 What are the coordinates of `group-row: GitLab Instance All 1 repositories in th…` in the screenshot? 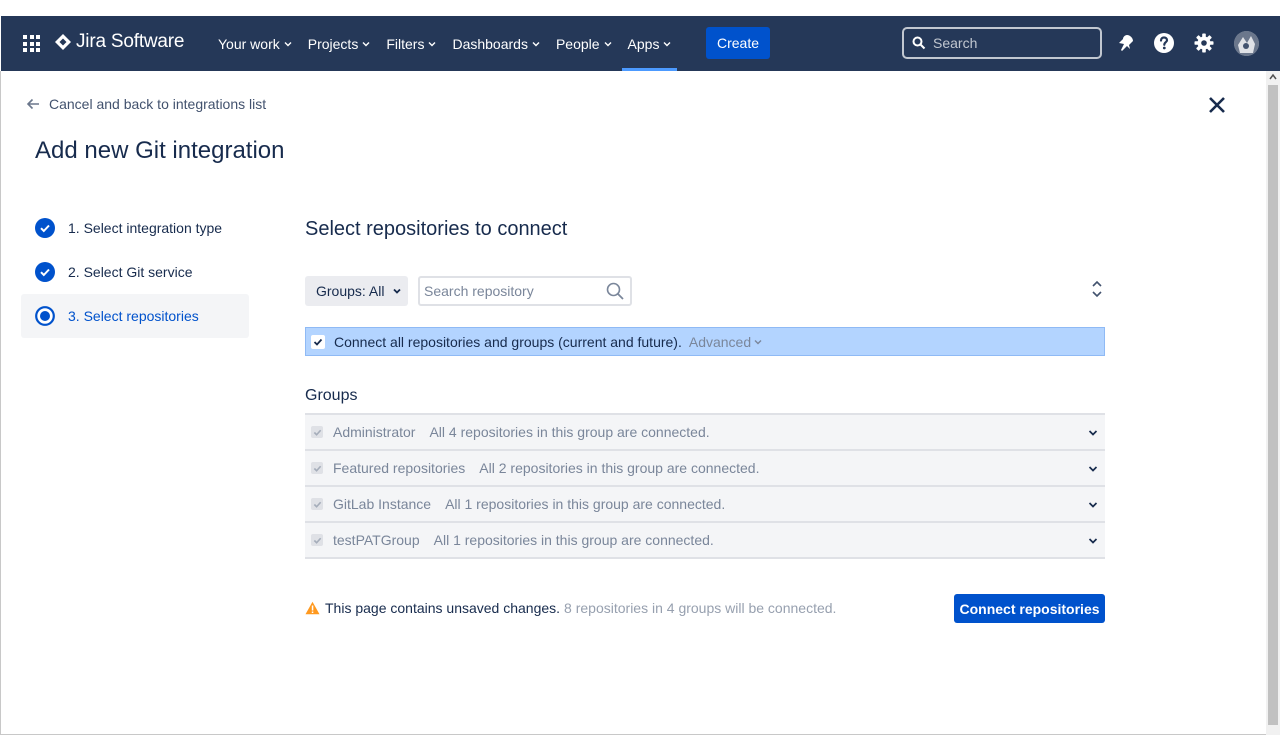 It's located at (705, 505).